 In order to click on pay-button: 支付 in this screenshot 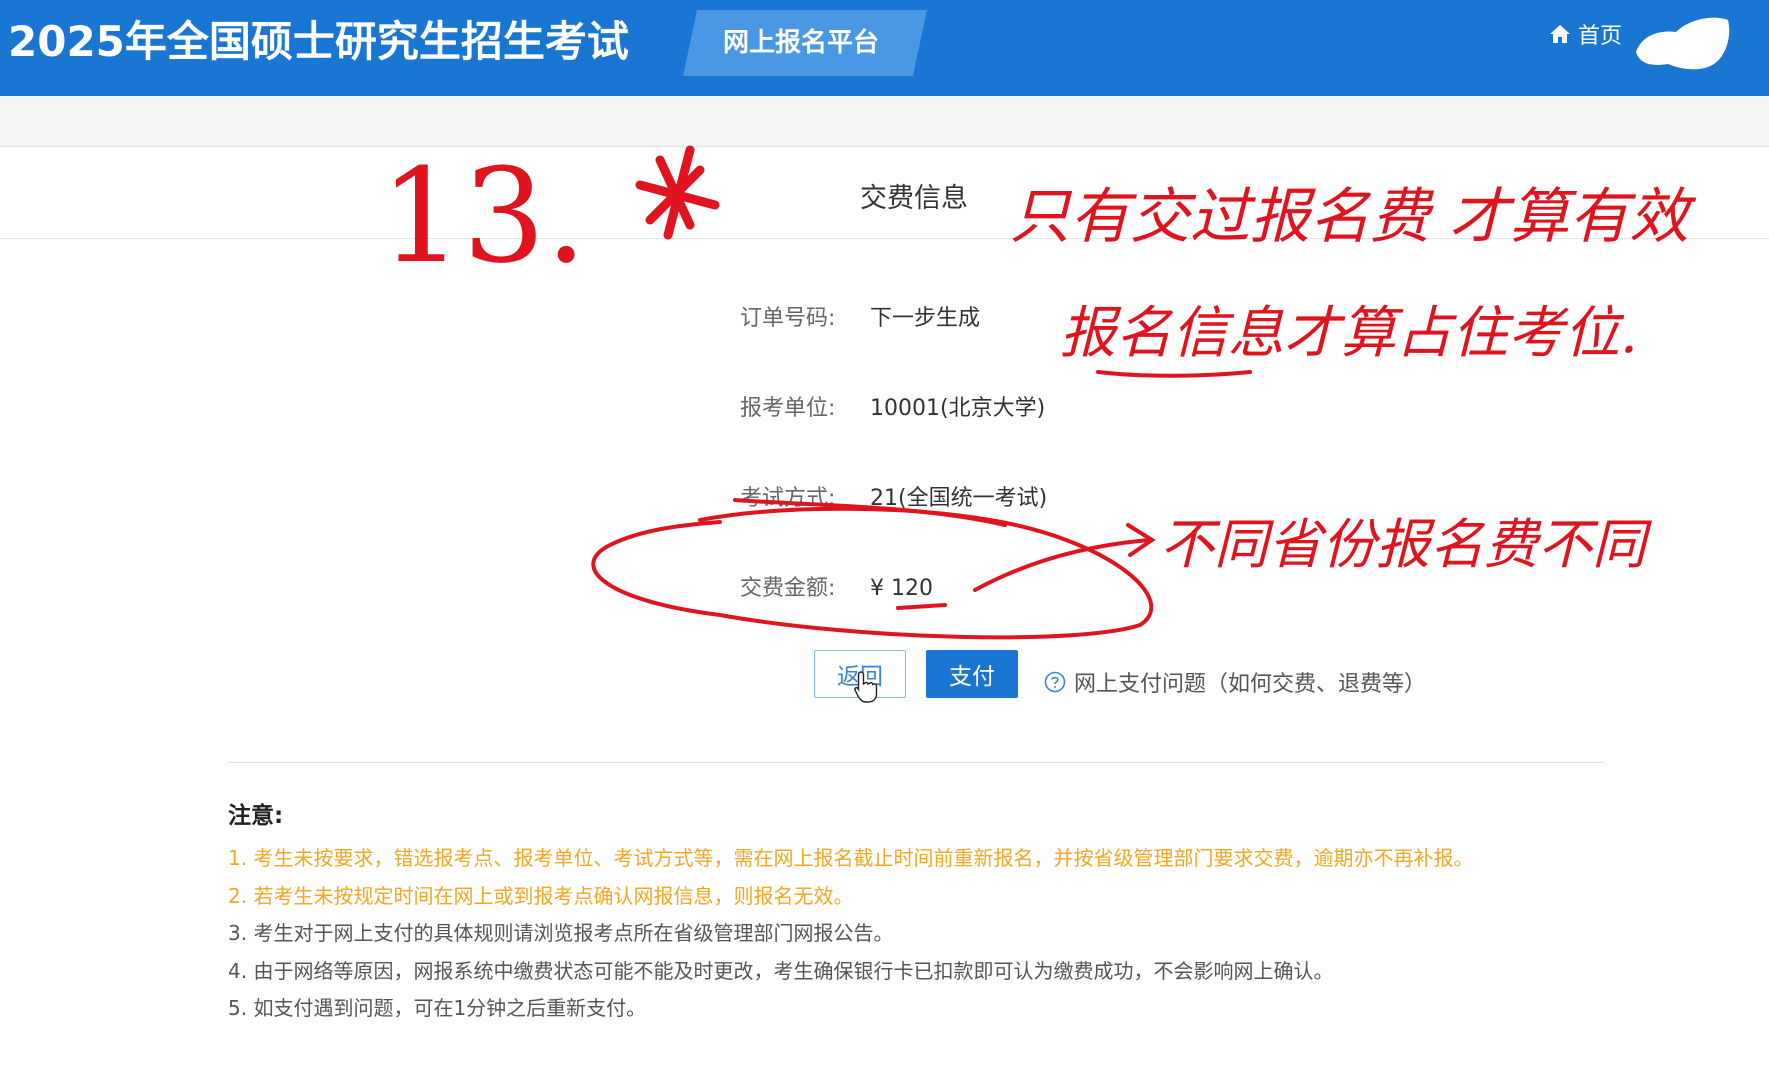, I will do `click(972, 674)`.